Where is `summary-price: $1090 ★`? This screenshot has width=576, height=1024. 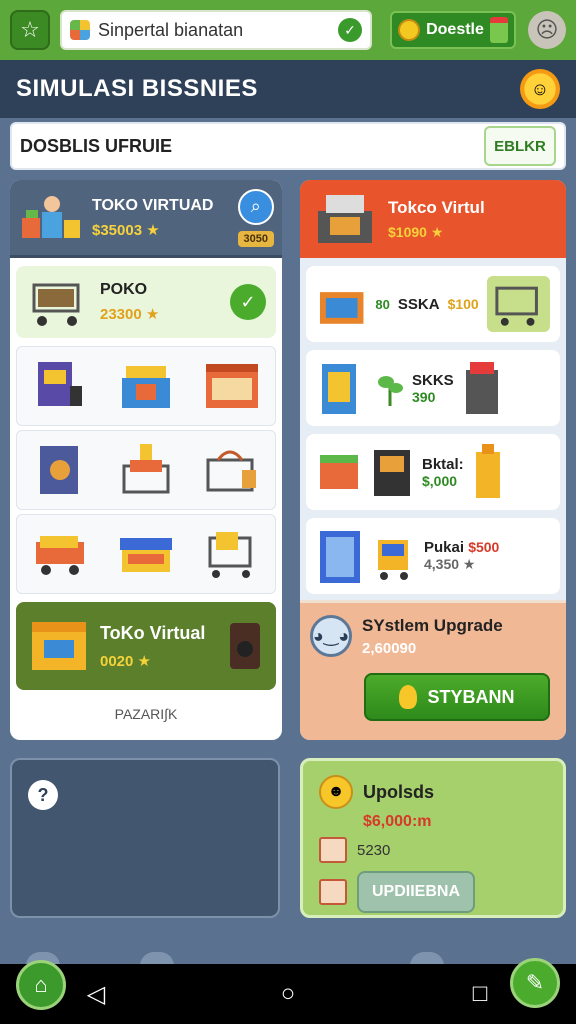
summary-price: $1090 ★ is located at coordinates (416, 231).